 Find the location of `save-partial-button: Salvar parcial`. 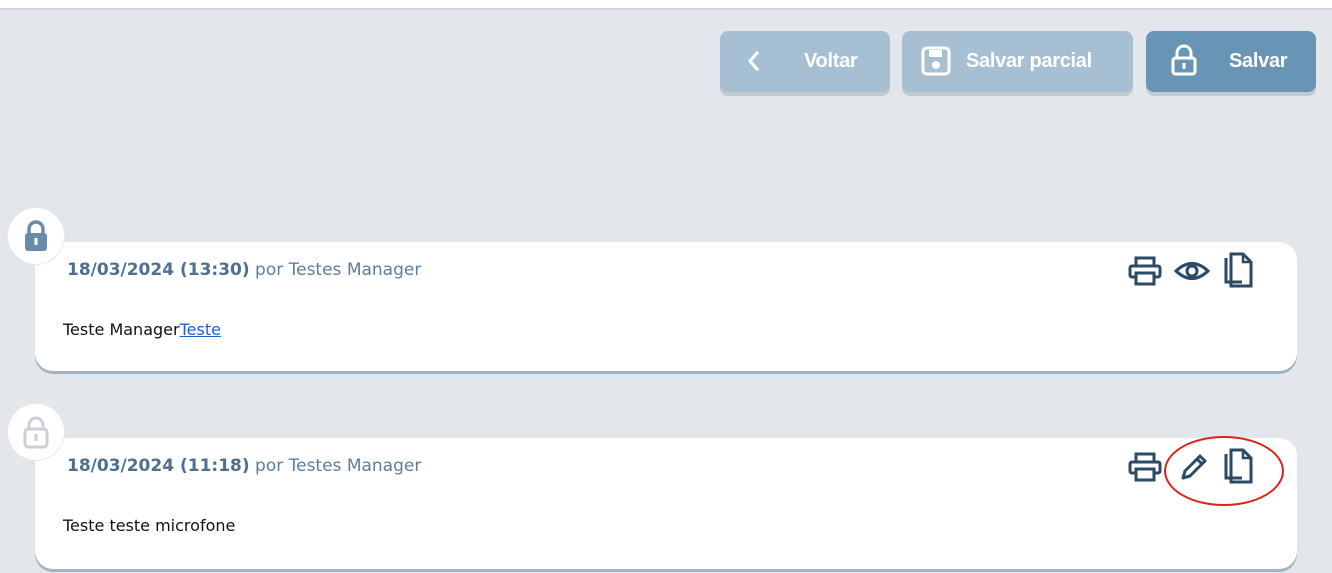

save-partial-button: Salvar parcial is located at coordinates (1017, 61).